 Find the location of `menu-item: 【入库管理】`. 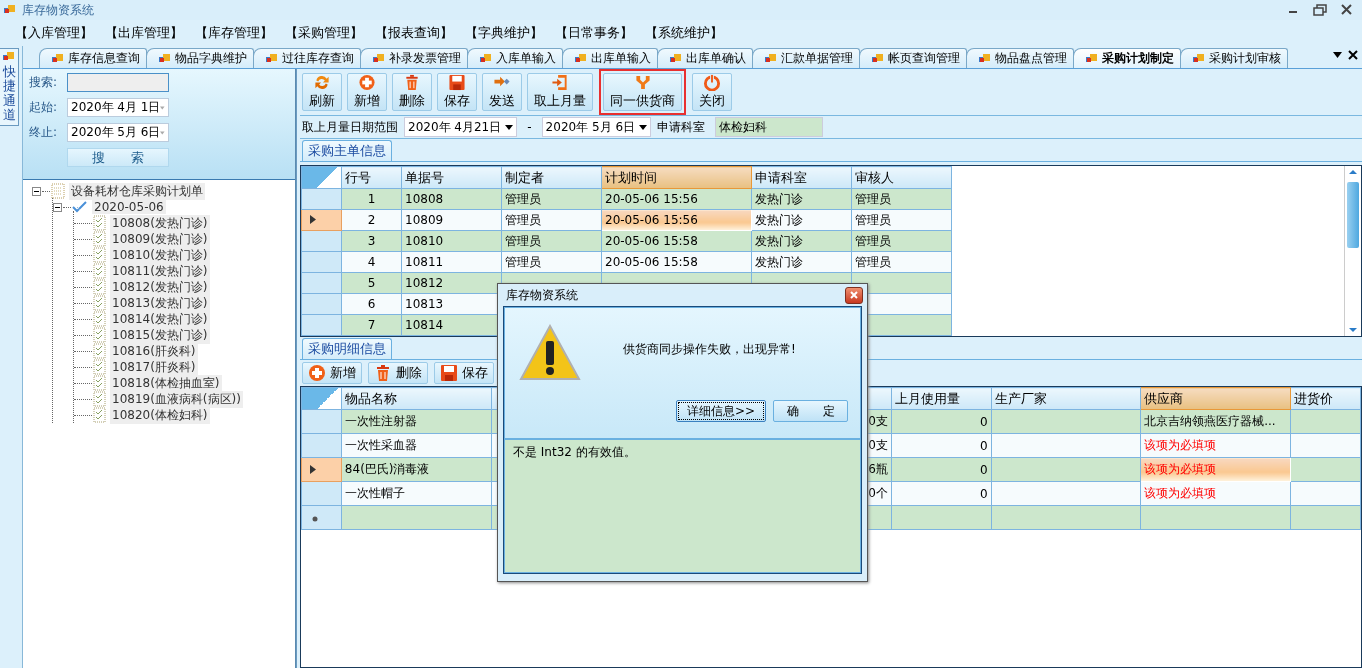

menu-item: 【入库管理】 is located at coordinates (51, 33).